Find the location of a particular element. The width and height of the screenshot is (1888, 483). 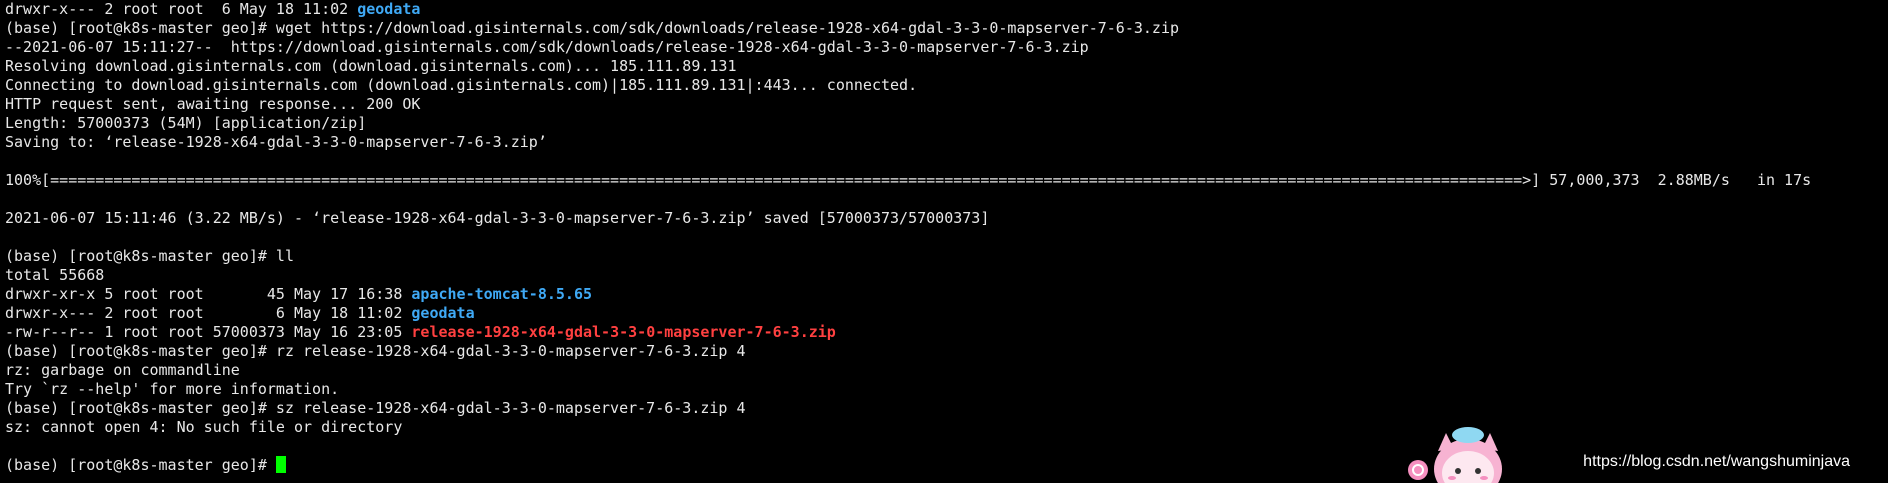

watermark-url: https://blog.csdn.net/wangshuminjava is located at coordinates (1716, 461).